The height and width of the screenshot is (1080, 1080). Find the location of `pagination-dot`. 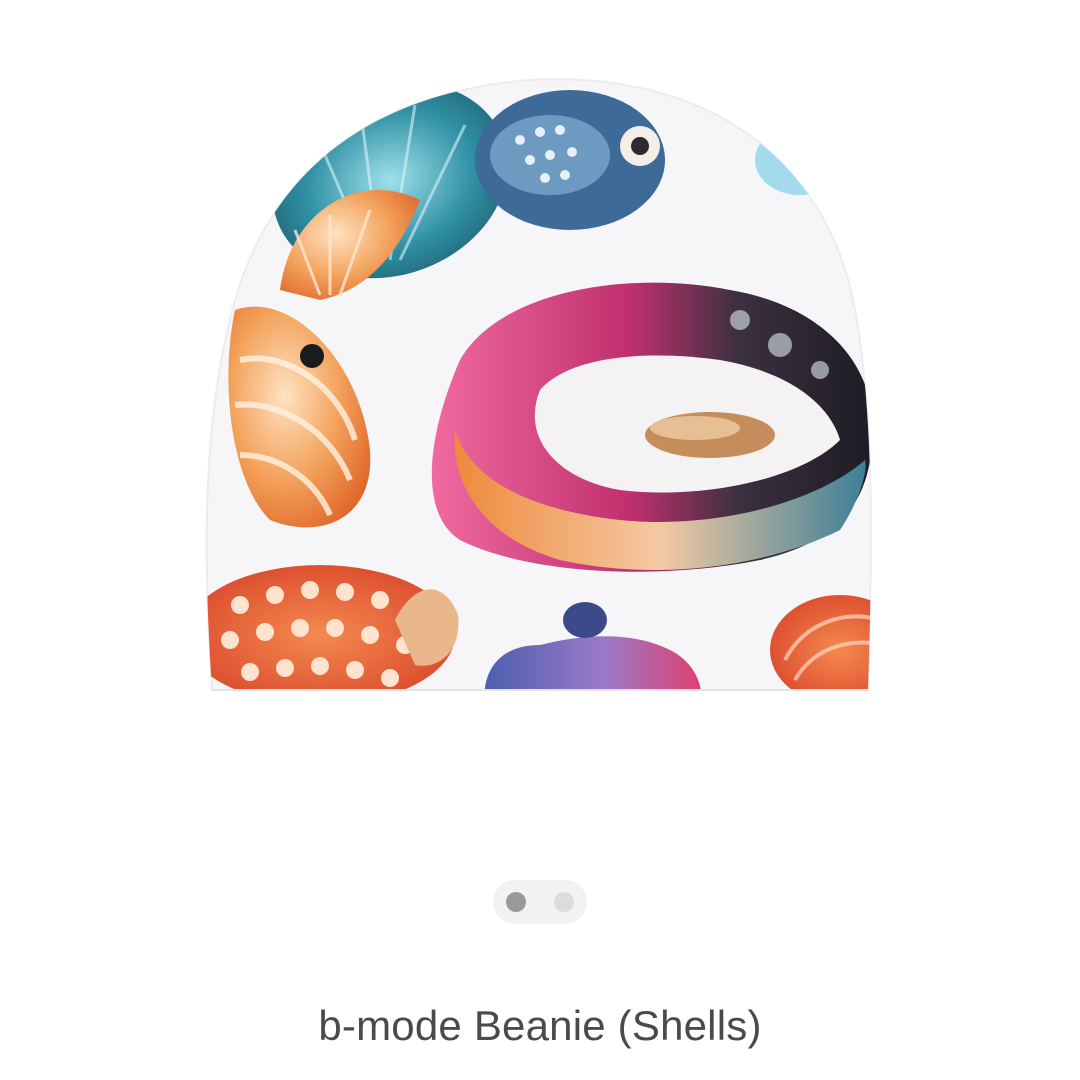

pagination-dot is located at coordinates (564, 902).